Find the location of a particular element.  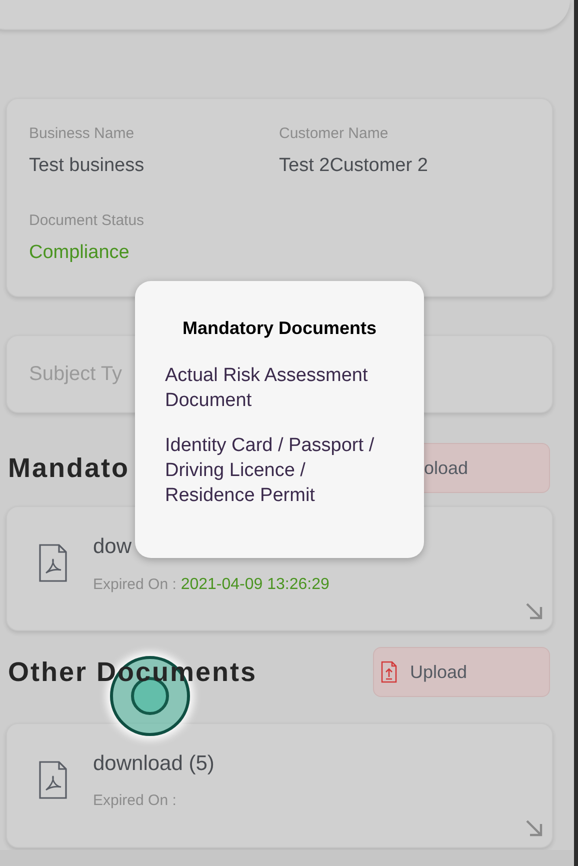

field-value: Test 2Customer 2 is located at coordinates (354, 166).